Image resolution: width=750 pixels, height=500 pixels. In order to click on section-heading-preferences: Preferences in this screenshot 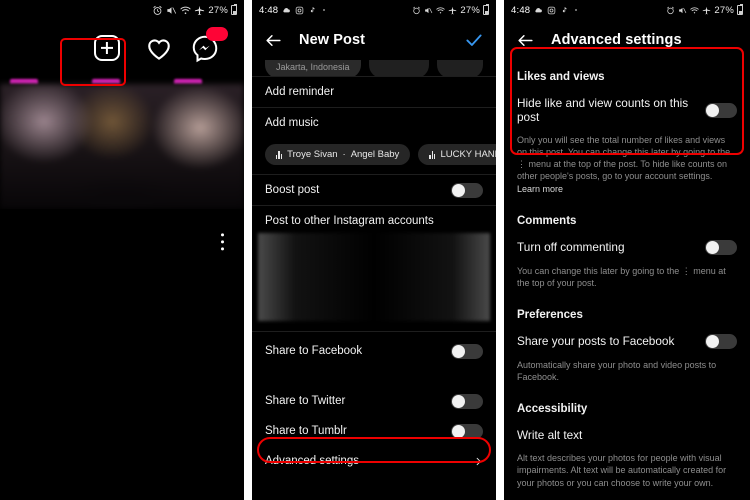, I will do `click(550, 314)`.